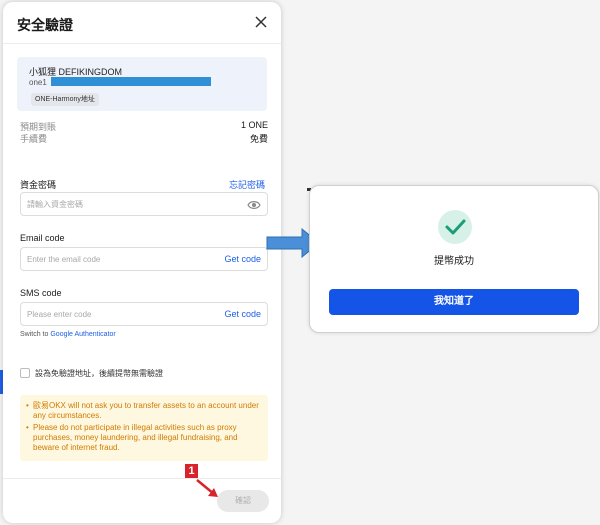  I want to click on step-badge: 1, so click(191, 471).